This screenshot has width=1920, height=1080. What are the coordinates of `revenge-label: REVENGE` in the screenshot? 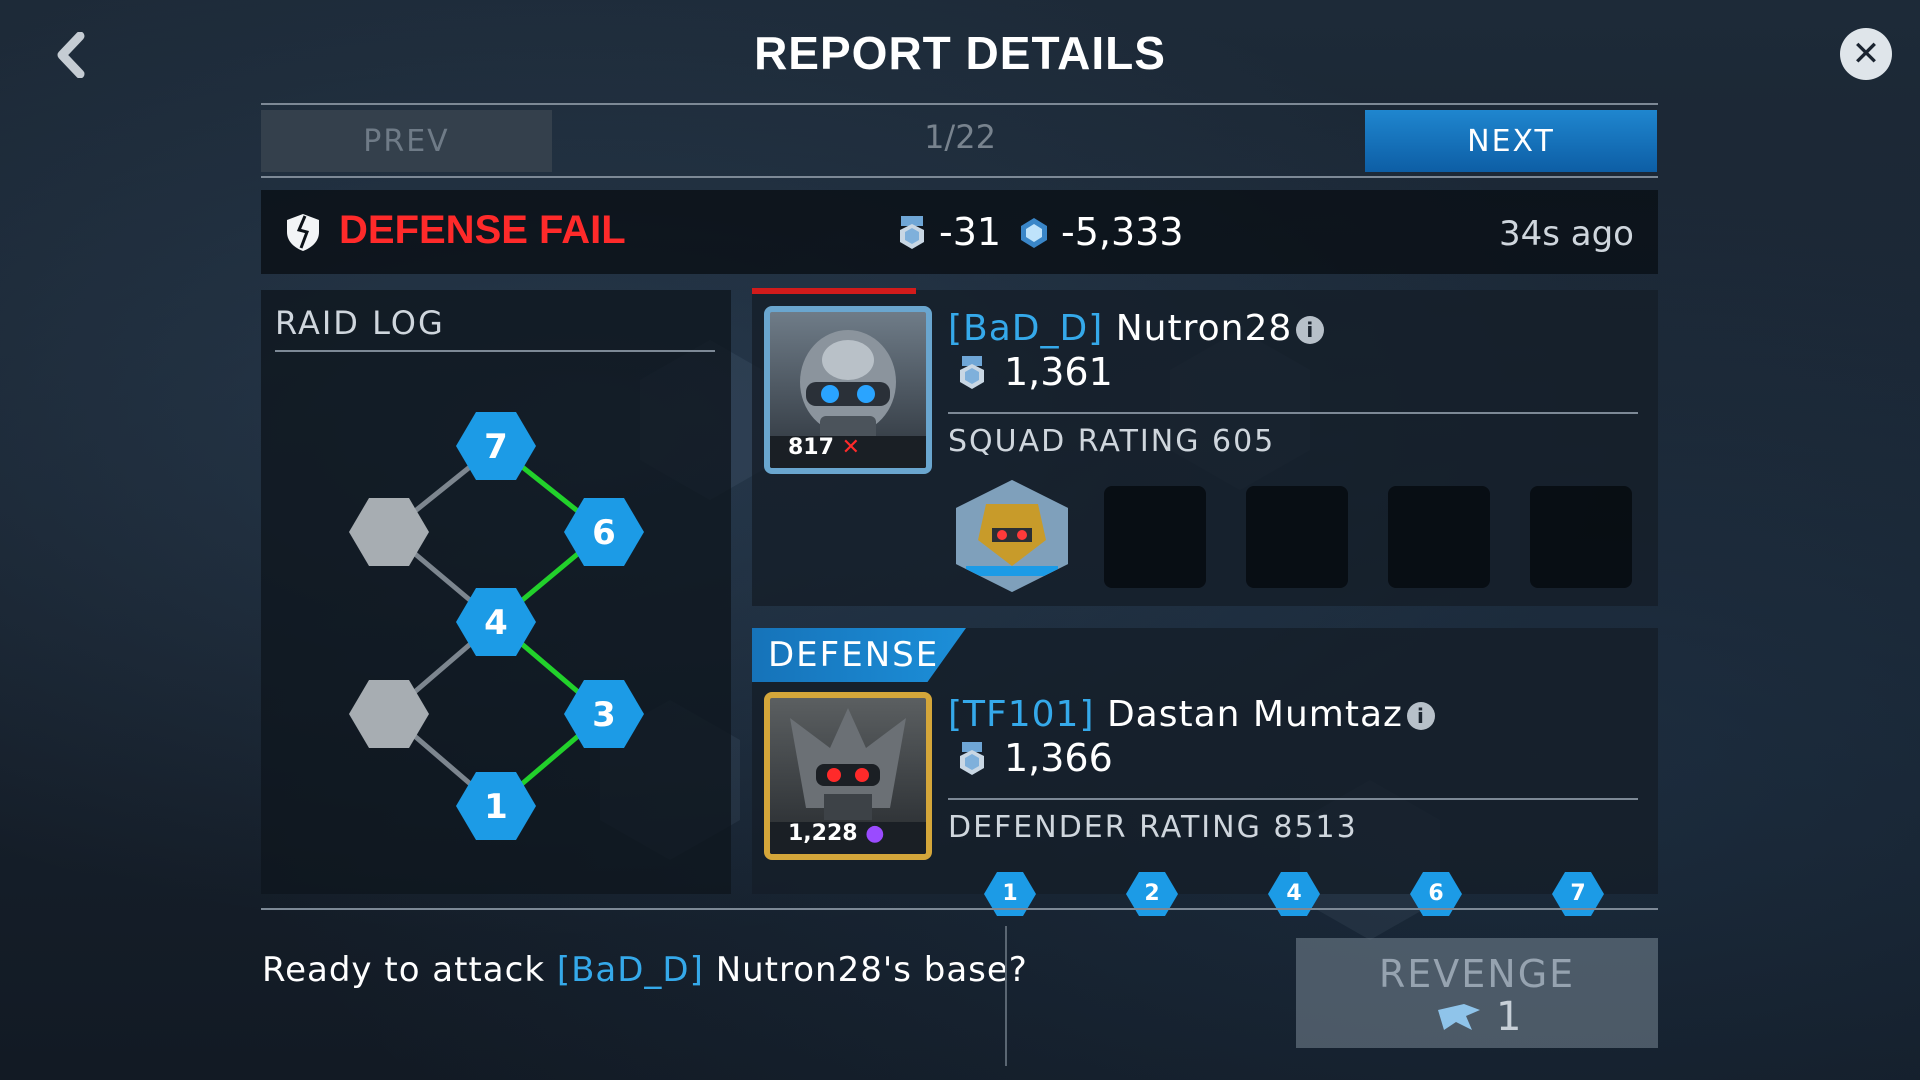 It's located at (1477, 974).